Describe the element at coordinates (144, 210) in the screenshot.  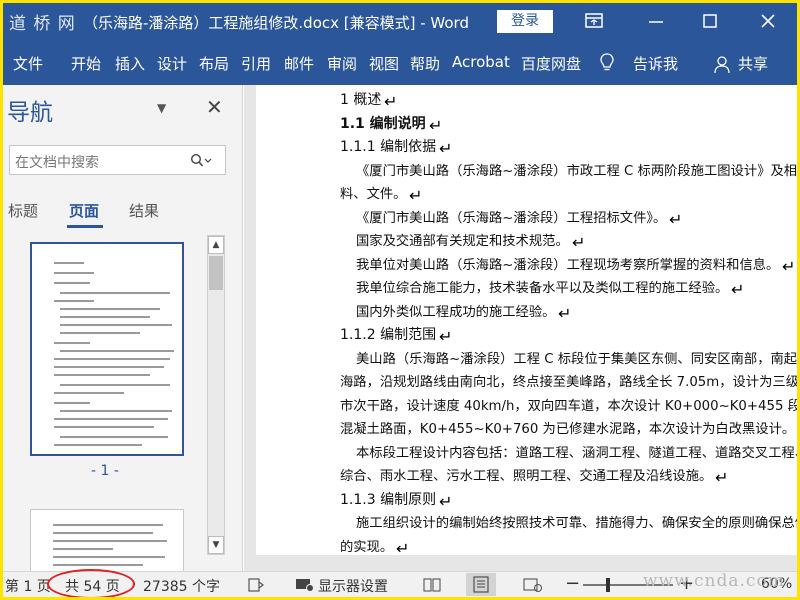
I see `nav-tab-results: 结果` at that location.